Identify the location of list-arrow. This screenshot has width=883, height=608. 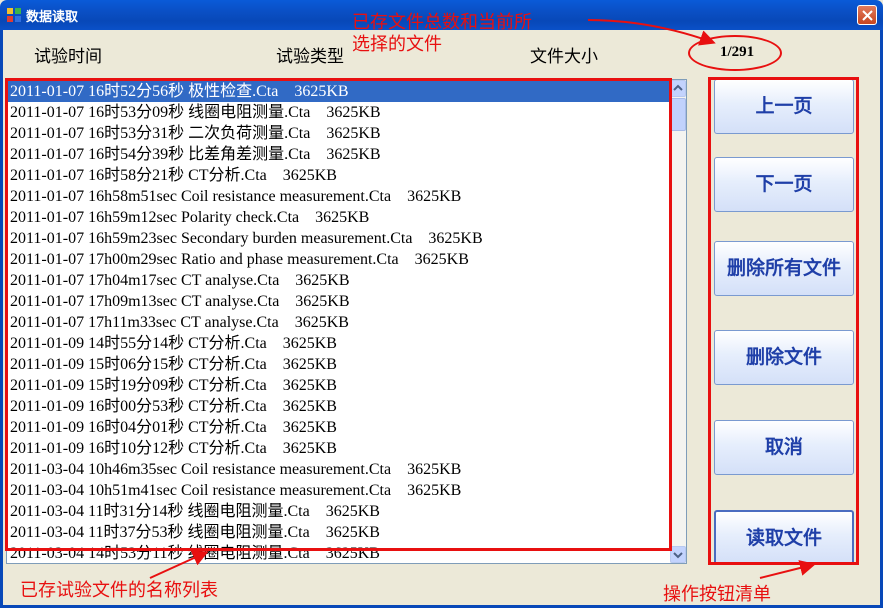
(179, 564).